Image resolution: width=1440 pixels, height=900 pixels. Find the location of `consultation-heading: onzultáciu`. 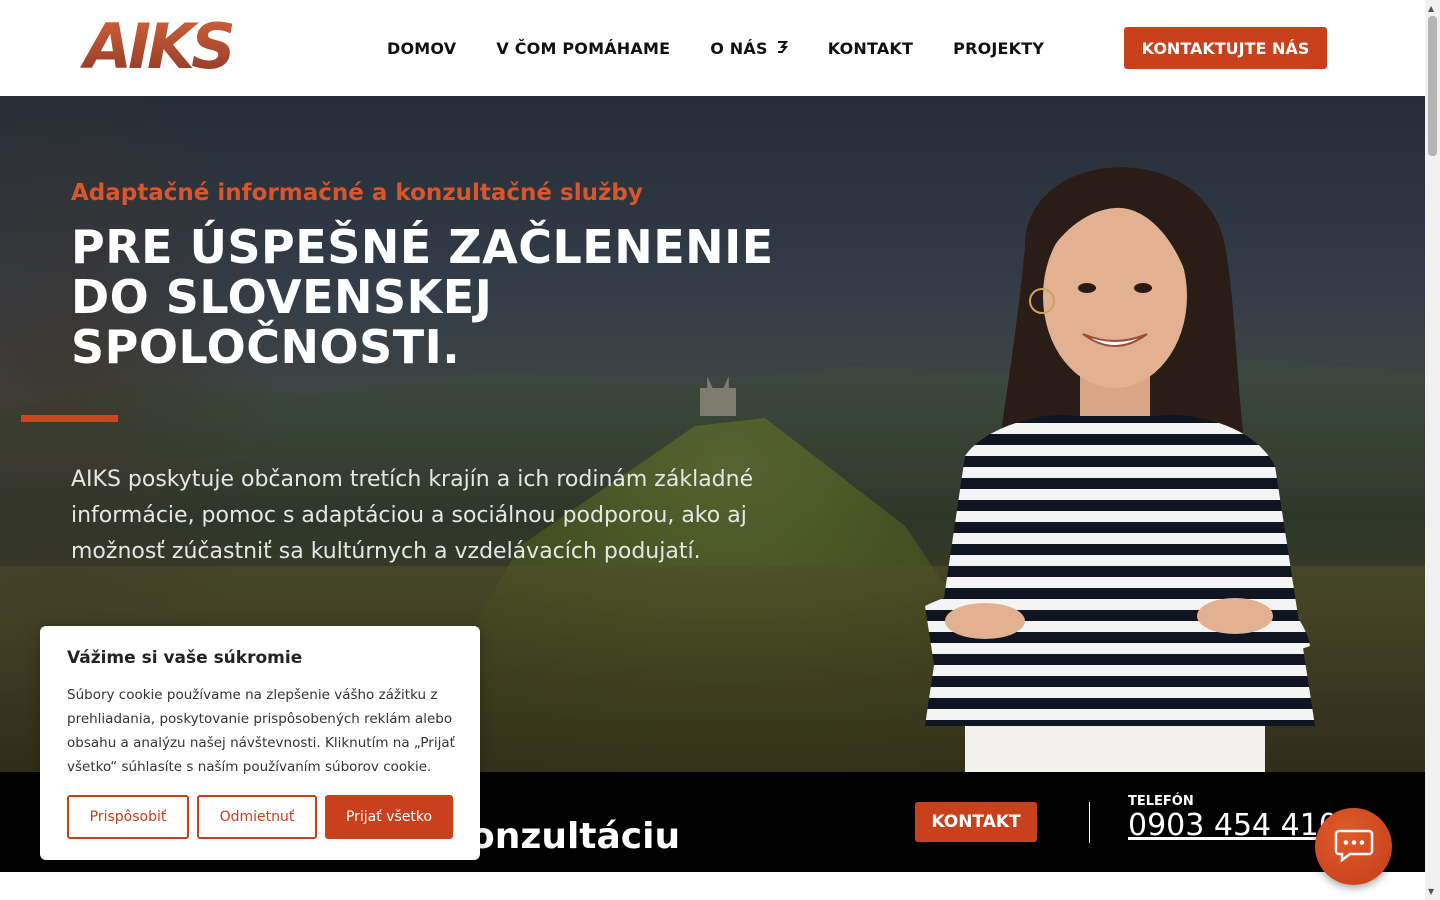

consultation-heading: onzultáciu is located at coordinates (575, 836).